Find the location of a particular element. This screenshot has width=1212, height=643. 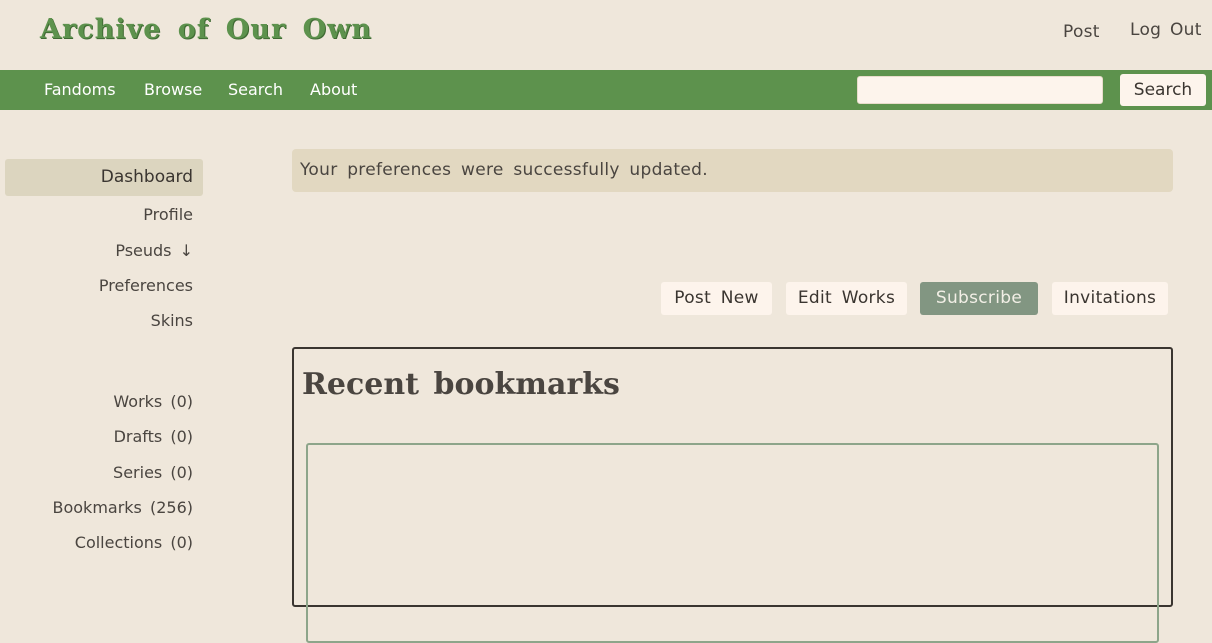

nav-about: About is located at coordinates (333, 89).